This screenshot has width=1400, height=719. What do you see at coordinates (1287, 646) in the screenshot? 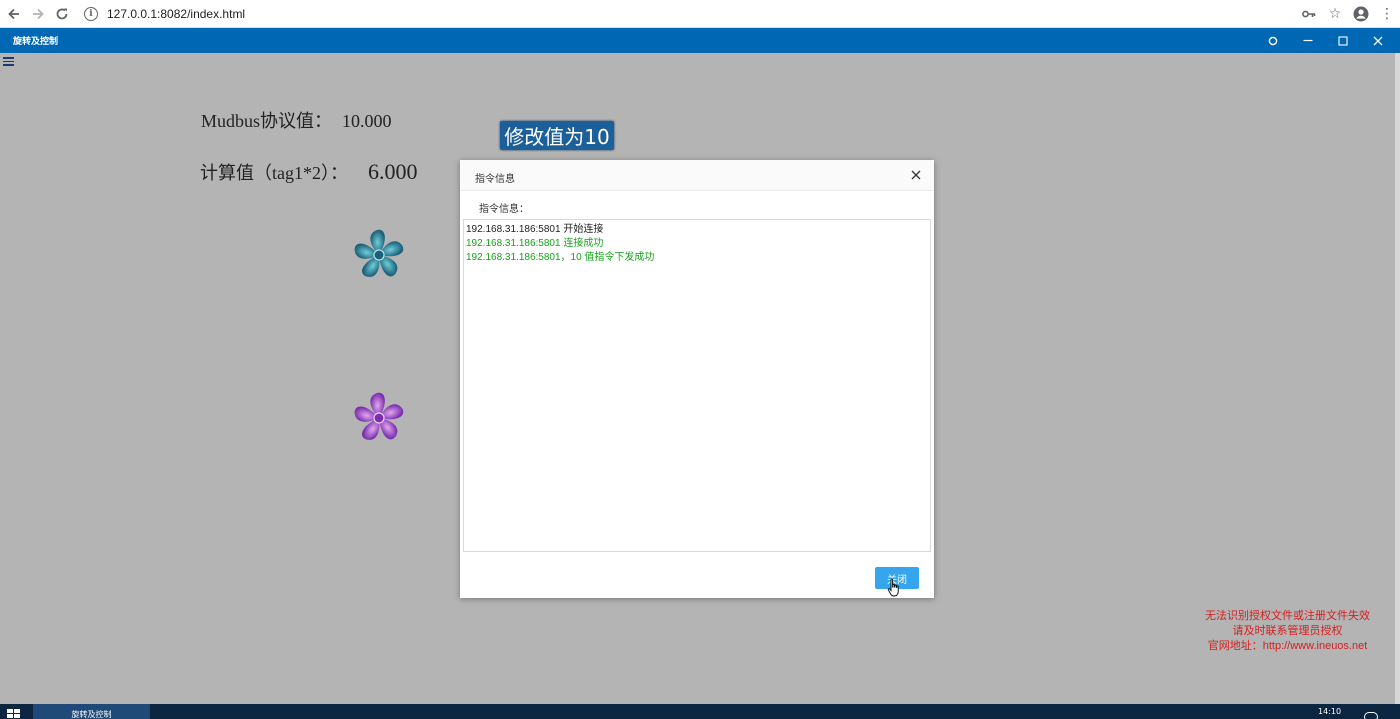
I see `warning-line-3: 官网地址：http://www.ineuos.net` at bounding box center [1287, 646].